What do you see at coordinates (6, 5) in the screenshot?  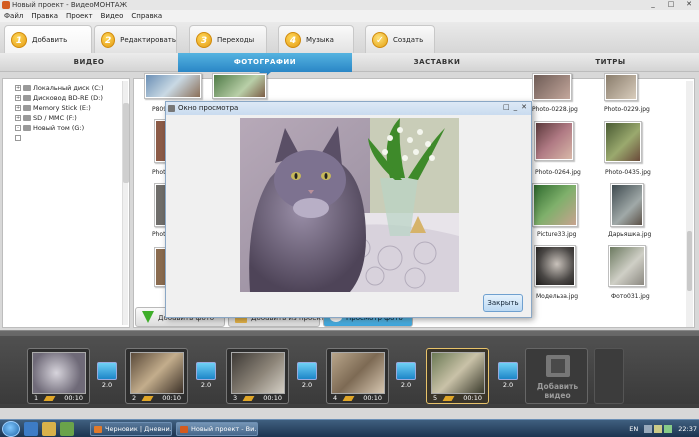 I see `app-icon` at bounding box center [6, 5].